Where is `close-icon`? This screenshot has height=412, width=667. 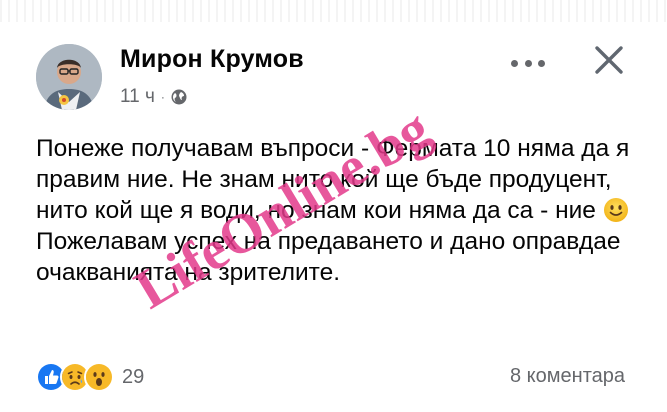 close-icon is located at coordinates (609, 60).